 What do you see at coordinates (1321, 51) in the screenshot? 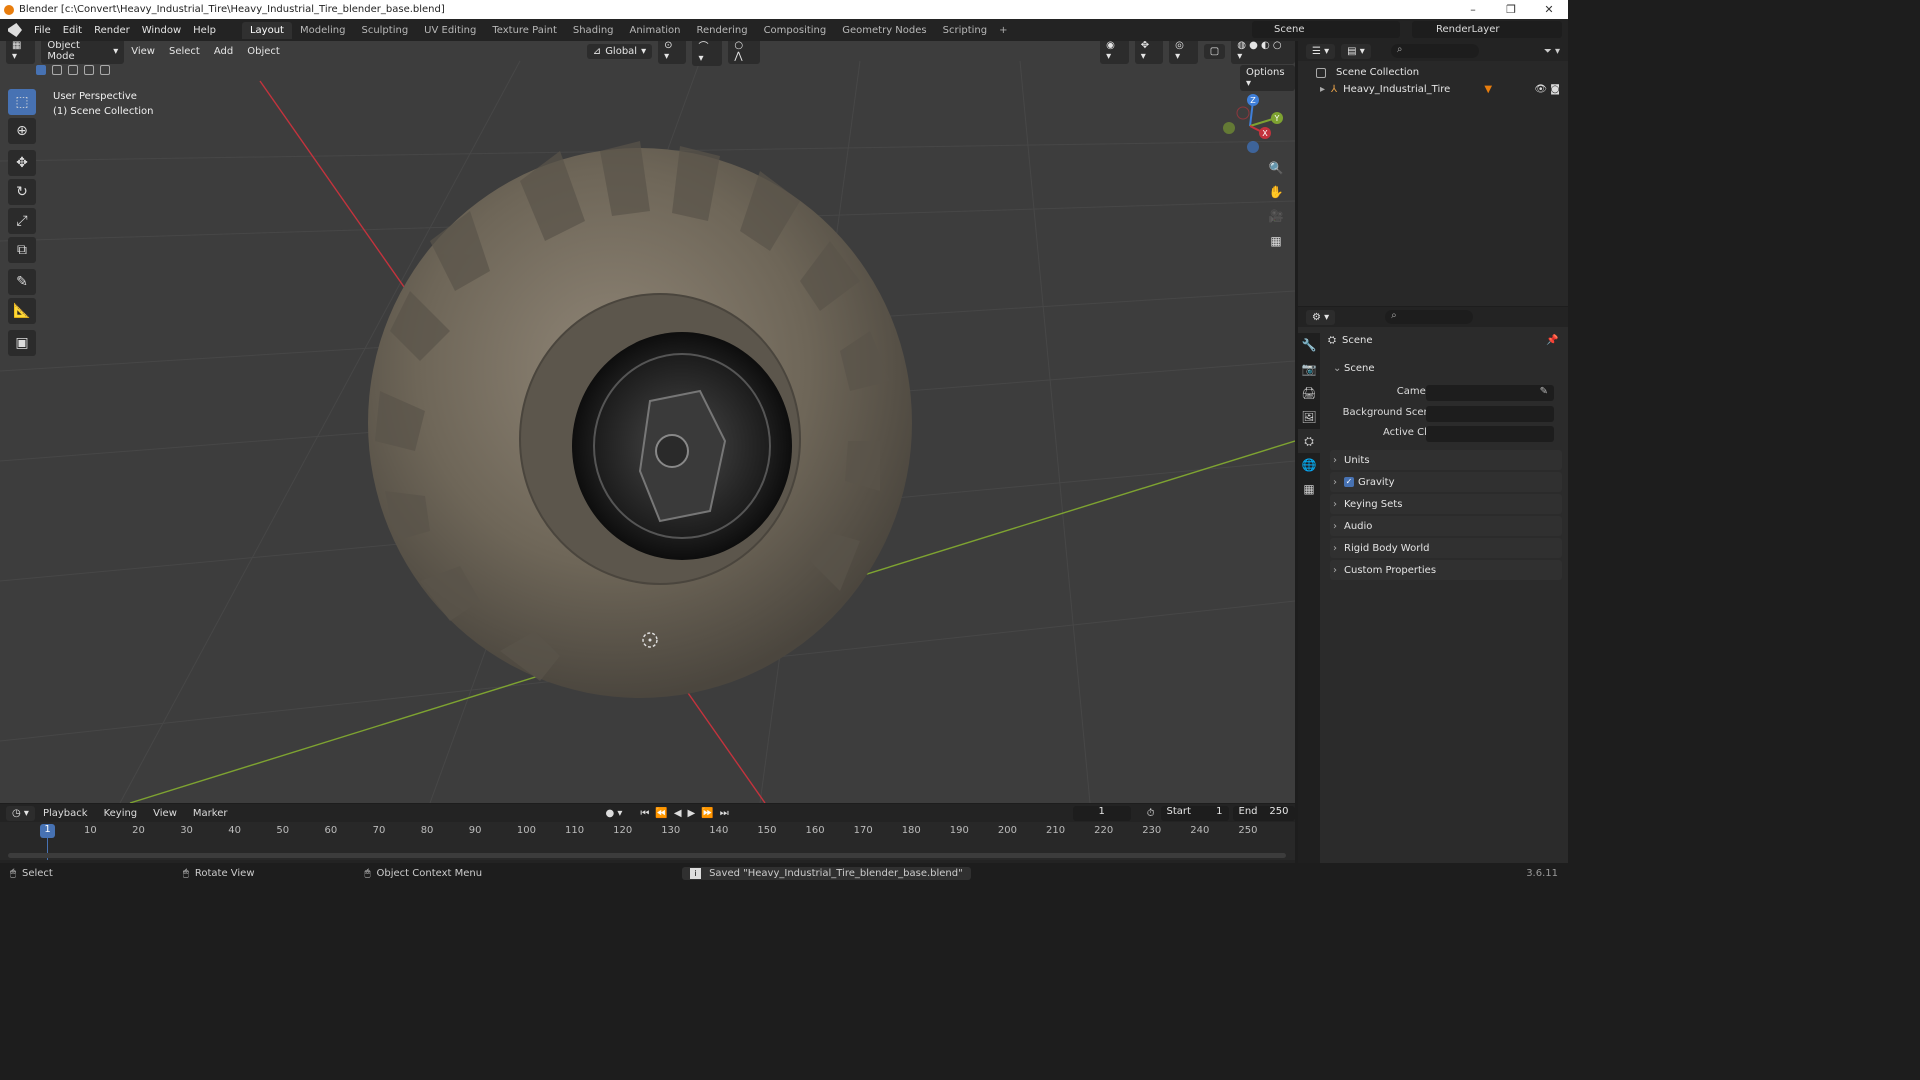
I see `outliner-editor-type: ☰ ▾` at bounding box center [1321, 51].